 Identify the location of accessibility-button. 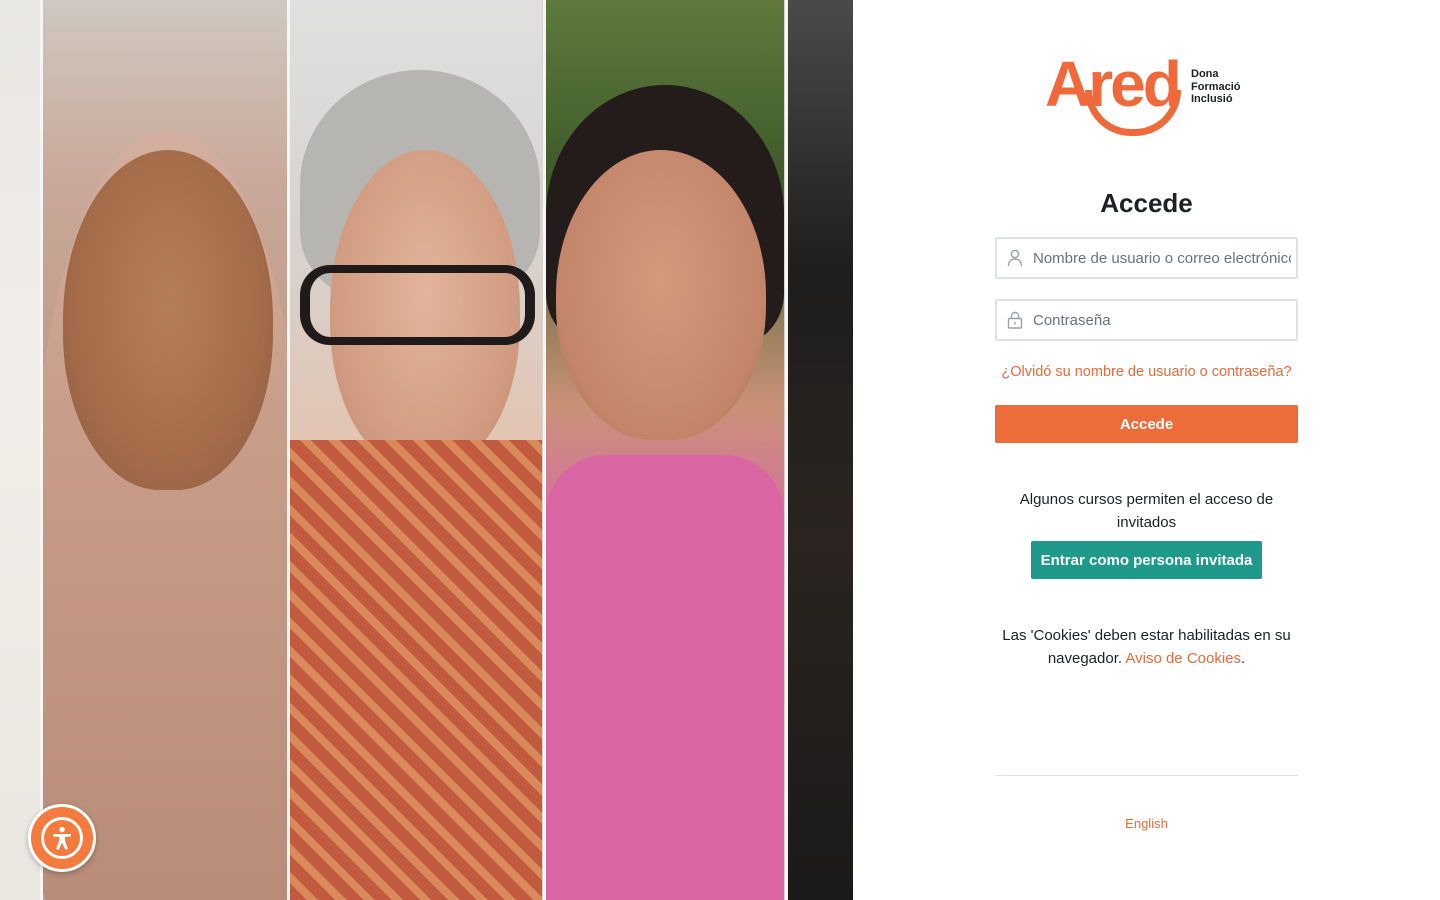
(62, 838).